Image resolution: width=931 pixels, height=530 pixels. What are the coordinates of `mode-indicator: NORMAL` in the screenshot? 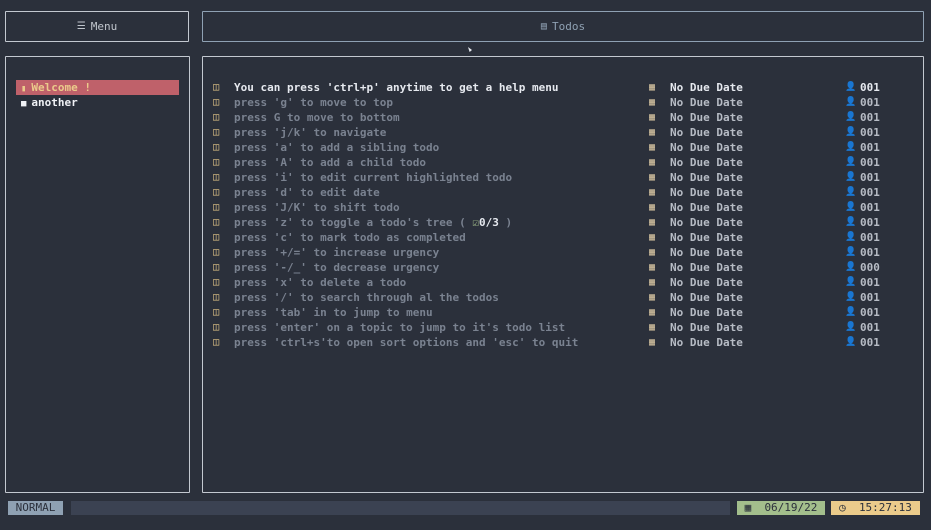 It's located at (35, 508).